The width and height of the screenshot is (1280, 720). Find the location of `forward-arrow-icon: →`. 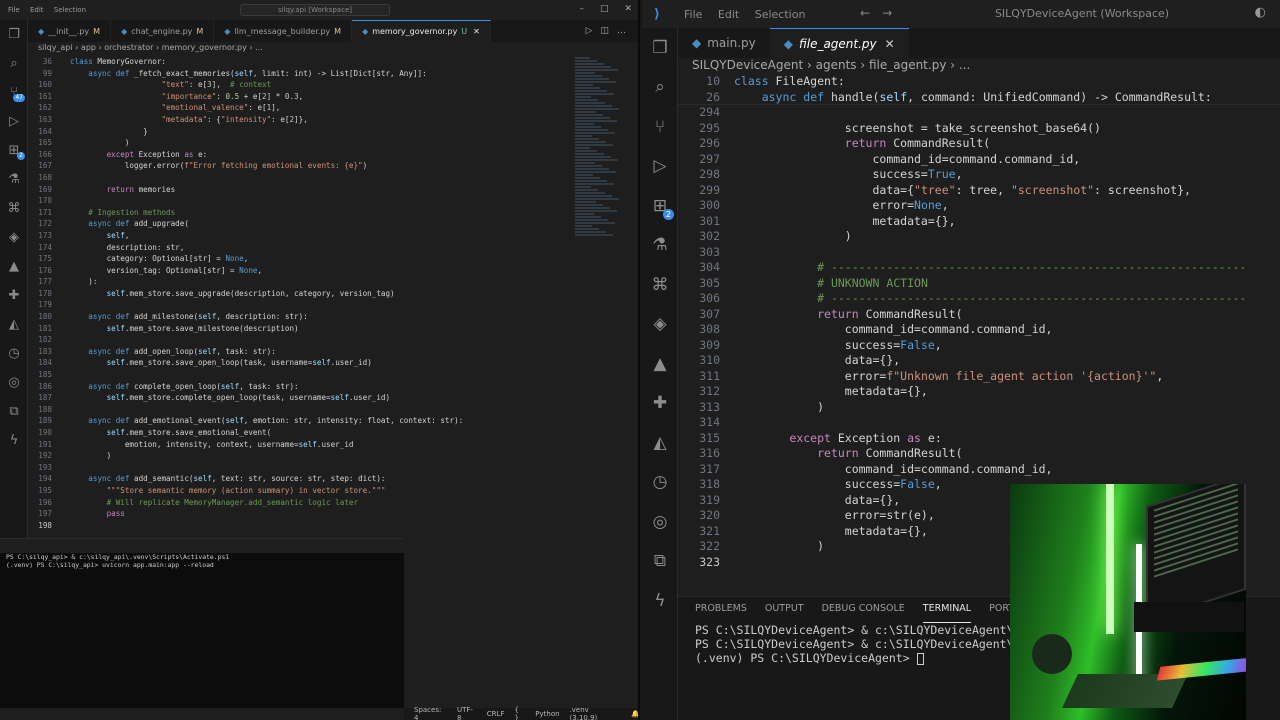

forward-arrow-icon: → is located at coordinates (893, 13).